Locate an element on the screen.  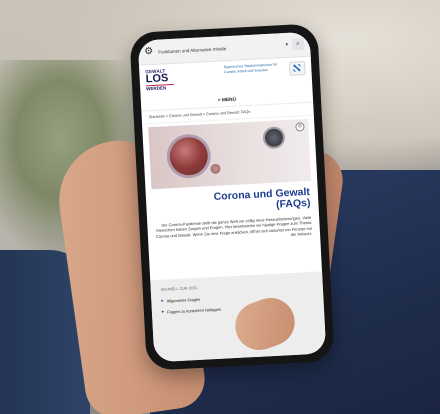
info-icon: © is located at coordinates (300, 127).